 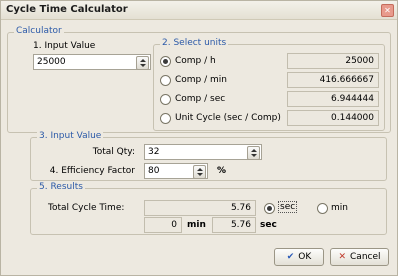 I want to click on result-unit-min-radio, so click(x=322, y=208).